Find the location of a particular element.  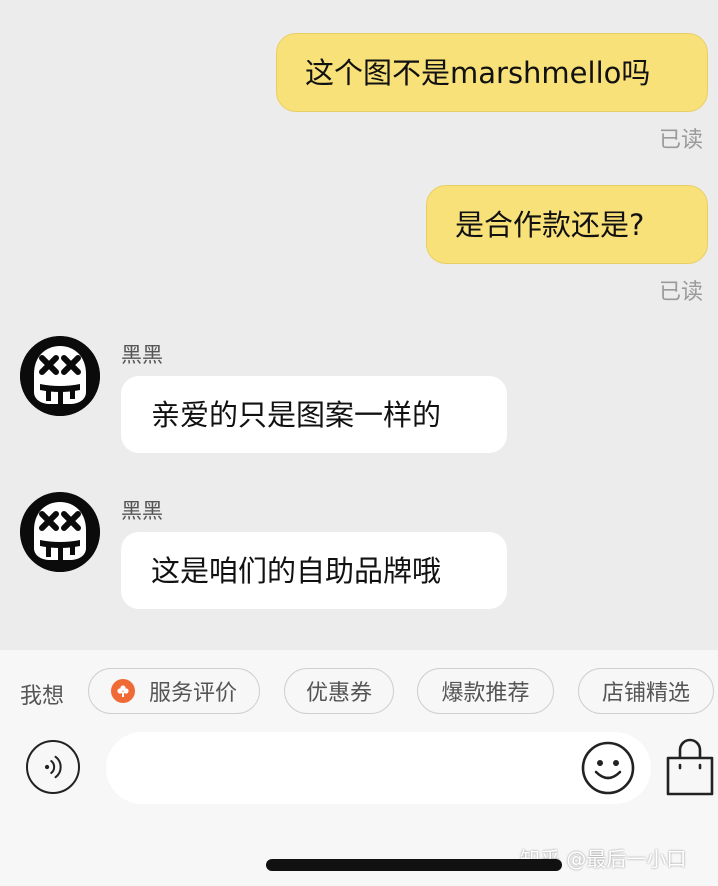

chip-store-picks: 店铺精选 is located at coordinates (646, 691).